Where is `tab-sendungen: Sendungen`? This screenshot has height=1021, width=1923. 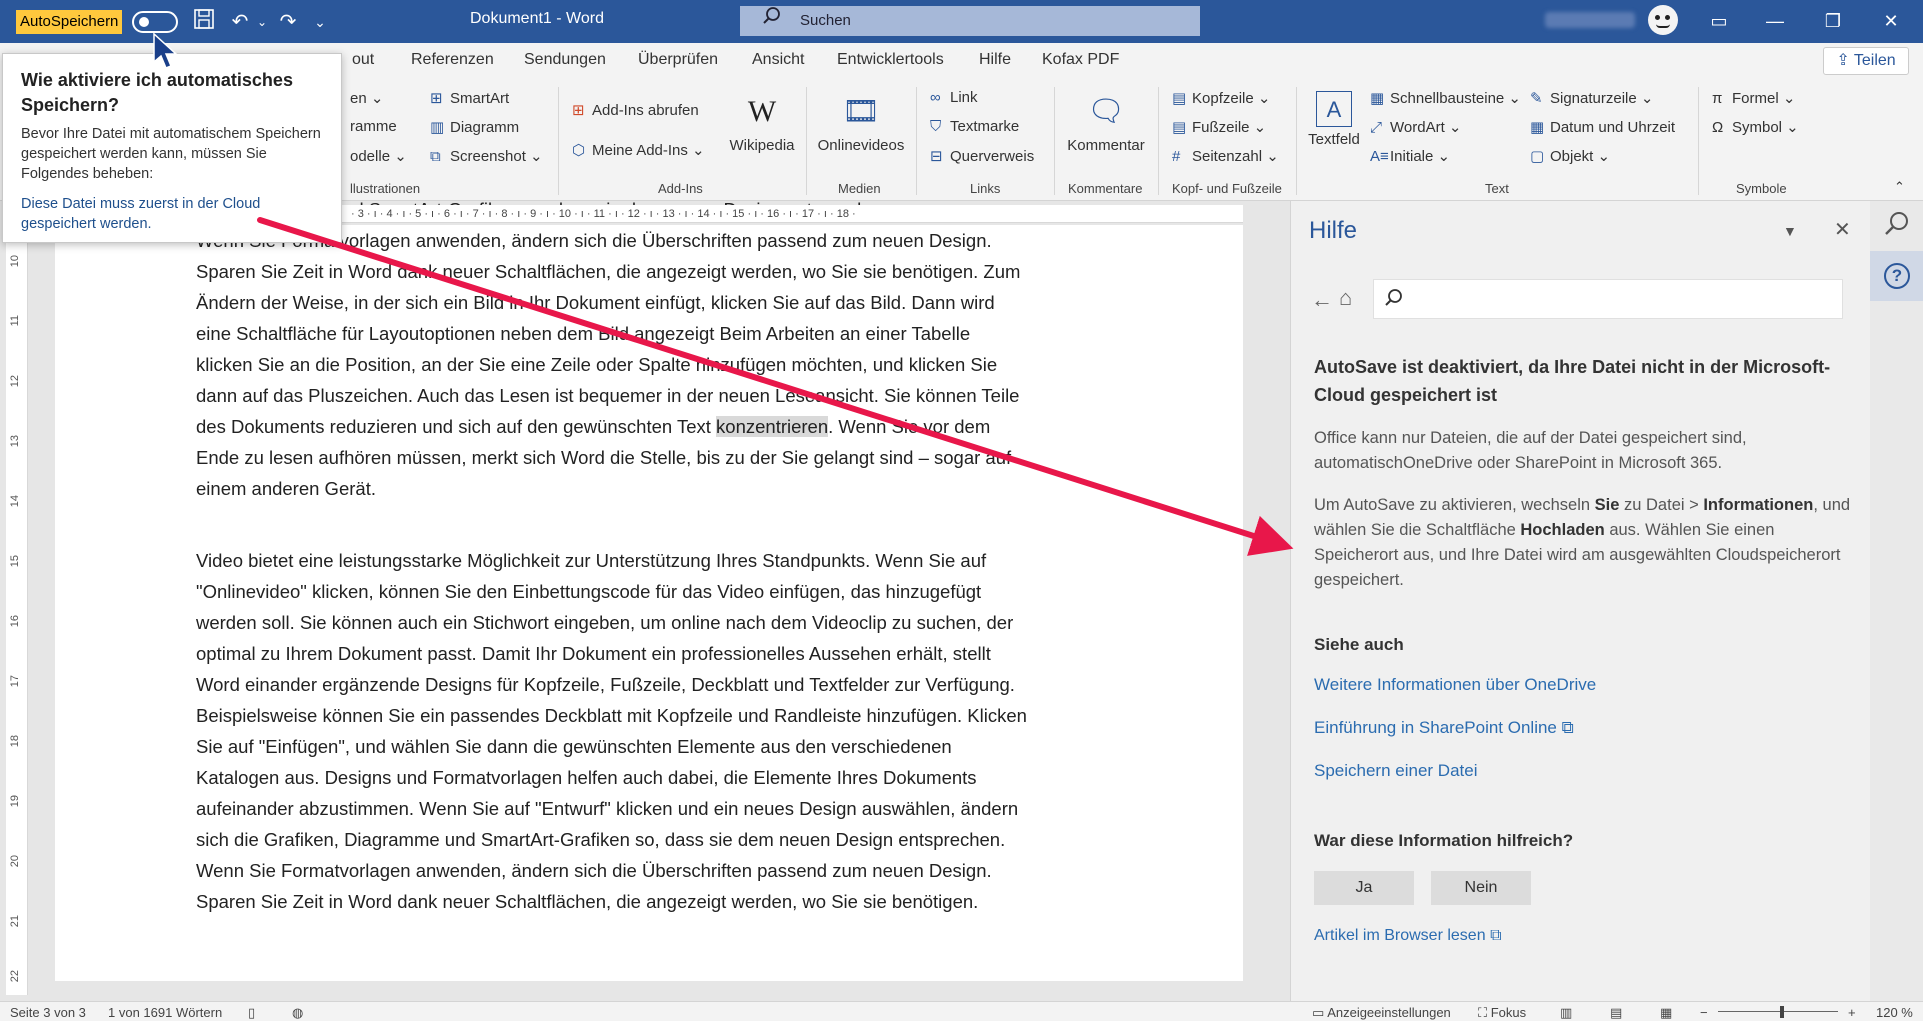 tab-sendungen: Sendungen is located at coordinates (565, 60).